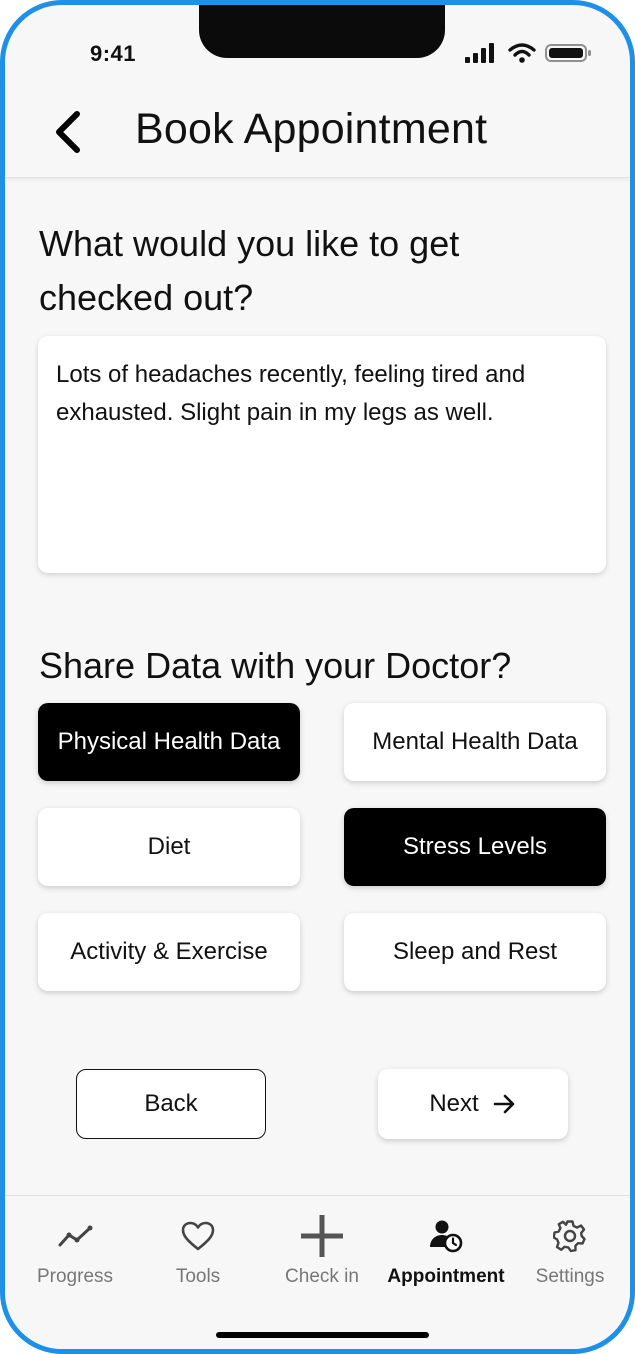 This screenshot has height=1354, width=635. I want to click on home-indicator, so click(322, 1335).